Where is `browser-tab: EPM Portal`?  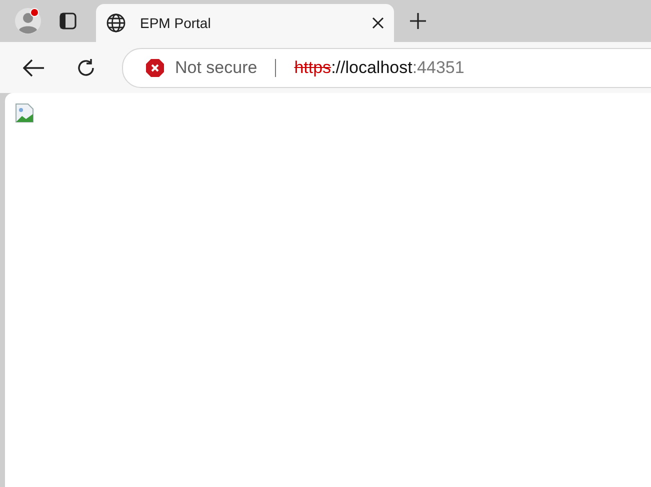 browser-tab: EPM Portal is located at coordinates (245, 23).